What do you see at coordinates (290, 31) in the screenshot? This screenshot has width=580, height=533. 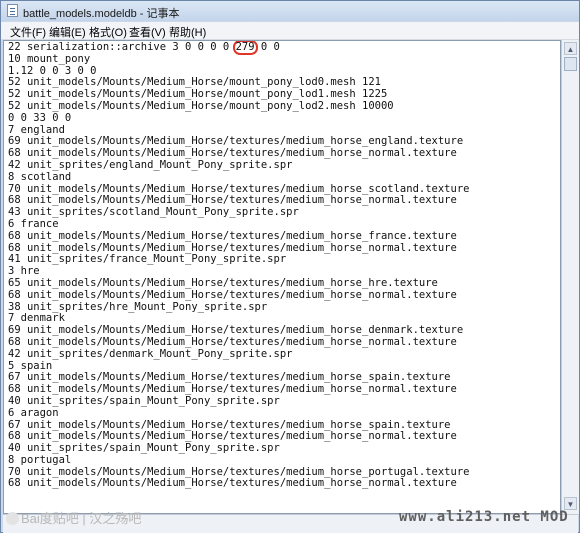 I see `menu-bar: 文件(F) 编辑(E) 格式(O) 查看(V) 帮助(H)` at bounding box center [290, 31].